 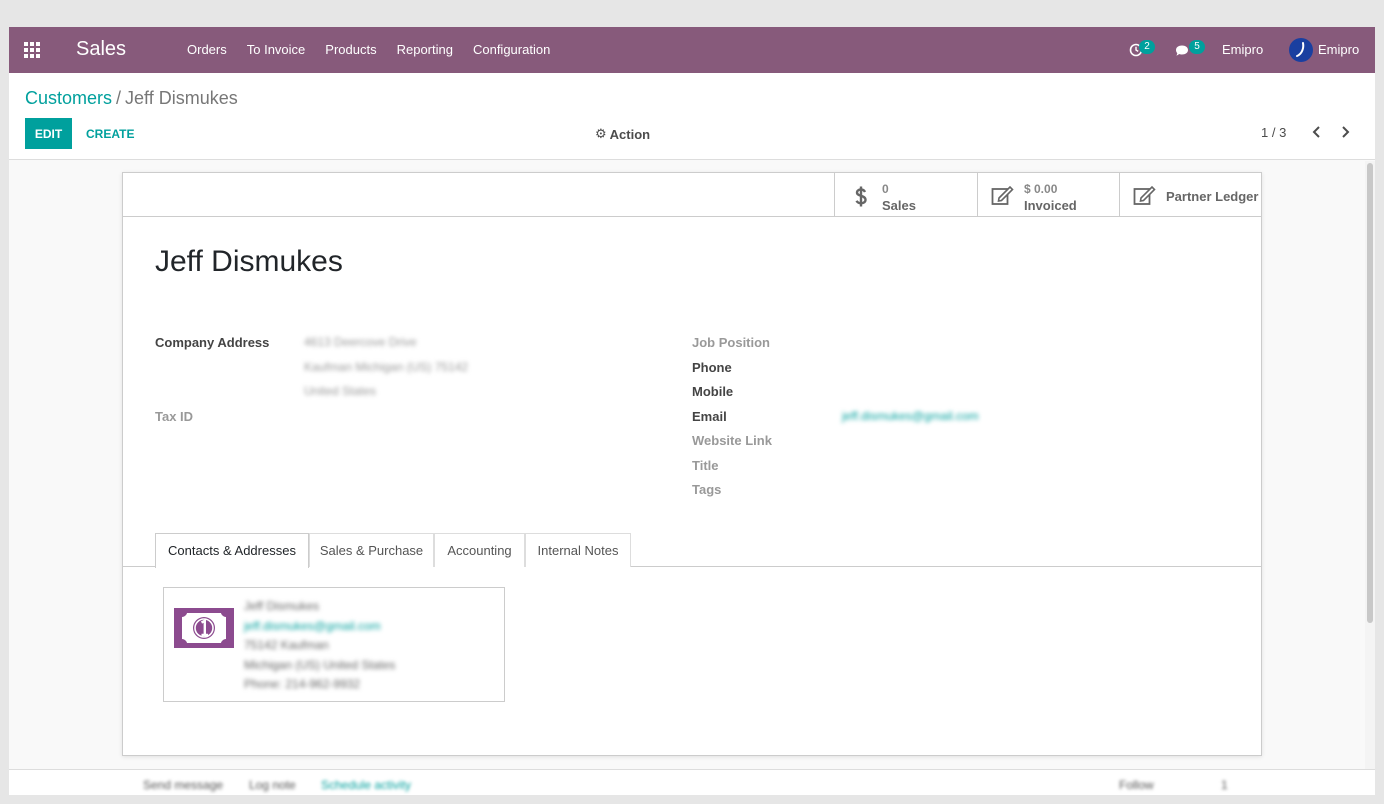 I want to click on follow-button: Follow, so click(x=1136, y=785).